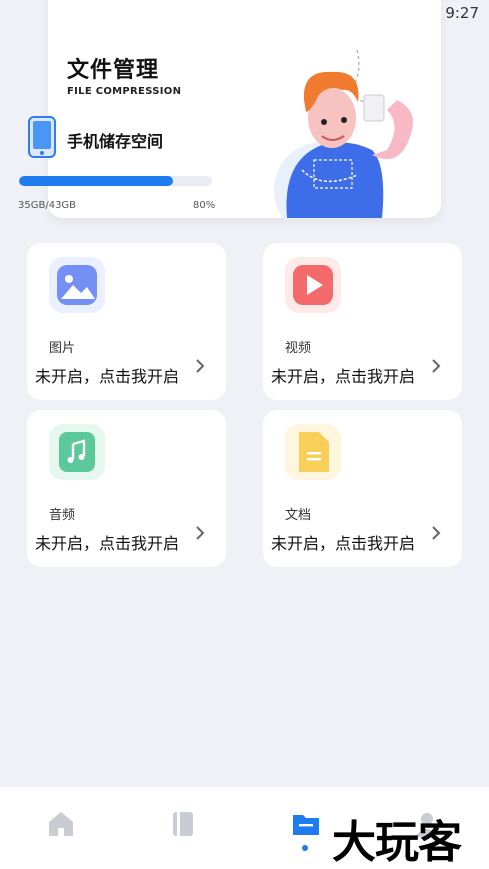 The image size is (489, 869). I want to click on storage-progress-fill, so click(96, 181).